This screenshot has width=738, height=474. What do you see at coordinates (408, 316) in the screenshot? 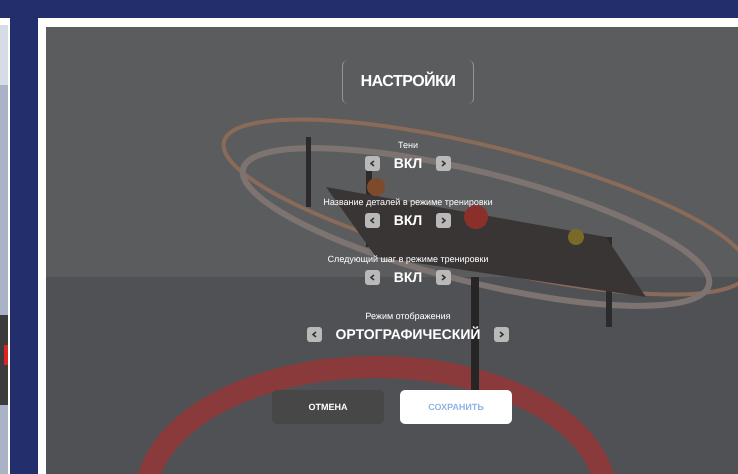
I see `setting-label: Режим отображения` at bounding box center [408, 316].